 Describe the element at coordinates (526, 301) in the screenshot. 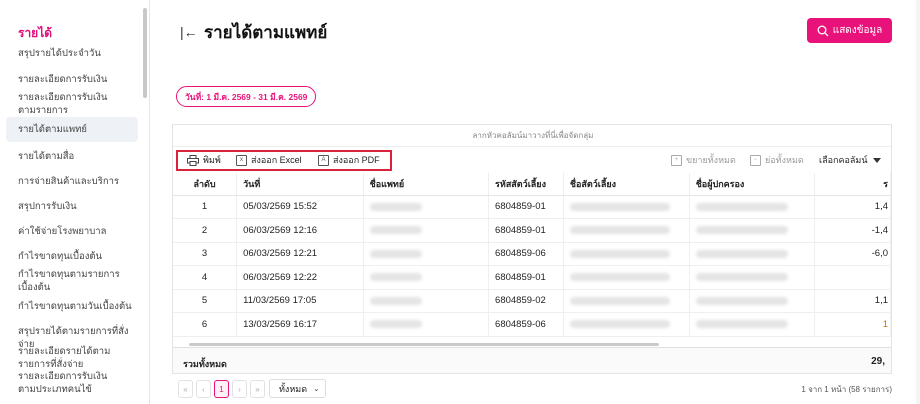

I see `cell-pet-code: 6804859-02` at that location.